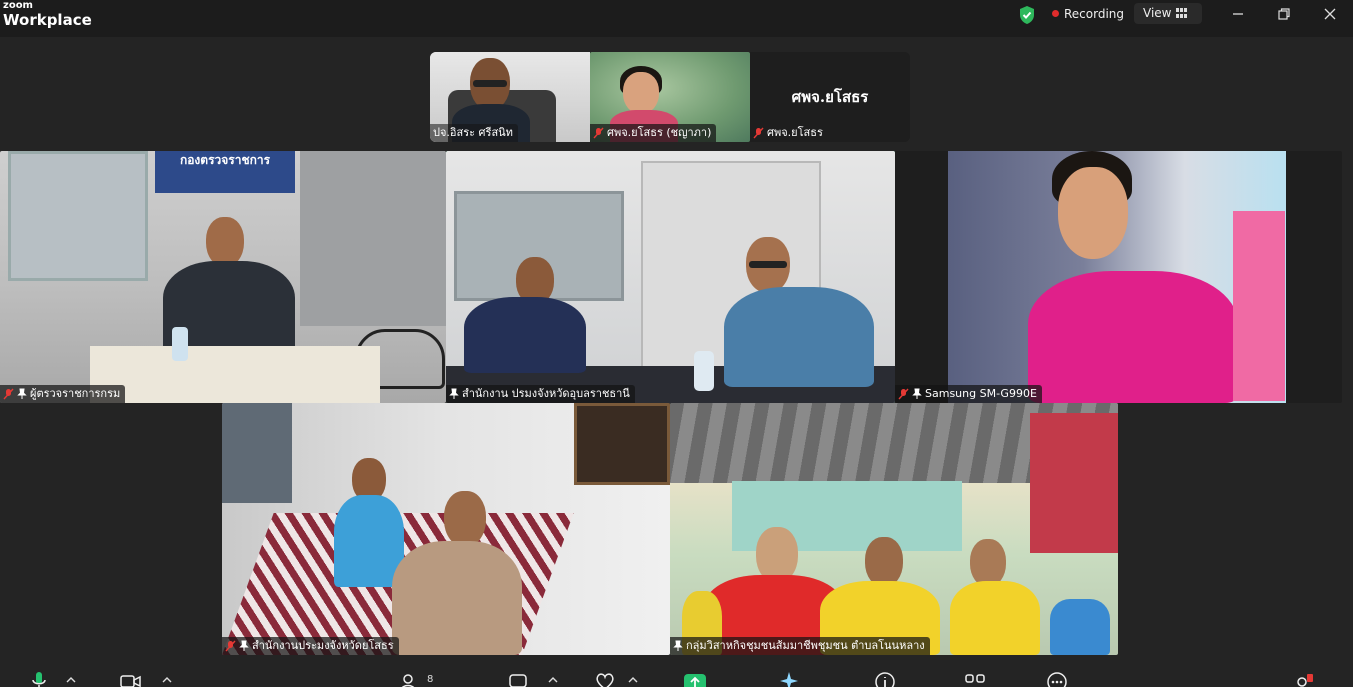  I want to click on recording-indicator: Recording, so click(1088, 14).